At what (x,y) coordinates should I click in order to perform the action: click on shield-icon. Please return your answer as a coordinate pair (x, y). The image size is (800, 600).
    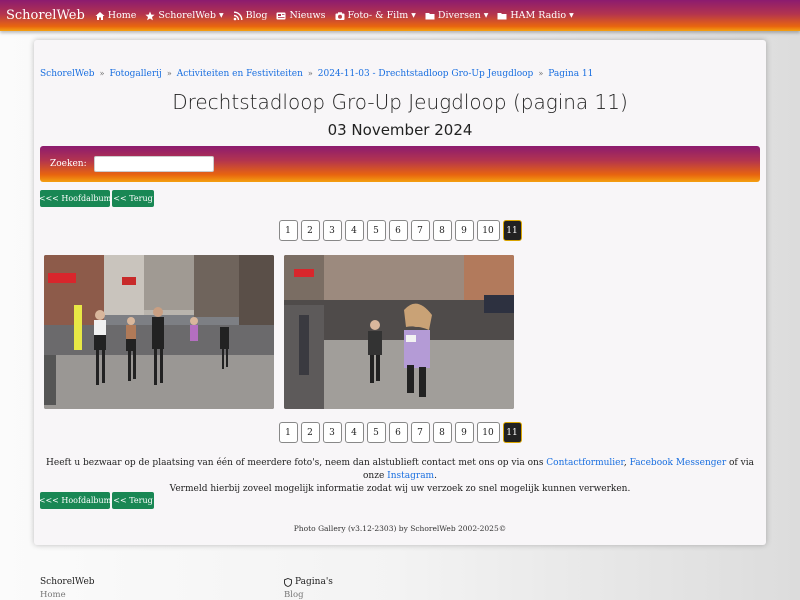
    Looking at the image, I should click on (288, 582).